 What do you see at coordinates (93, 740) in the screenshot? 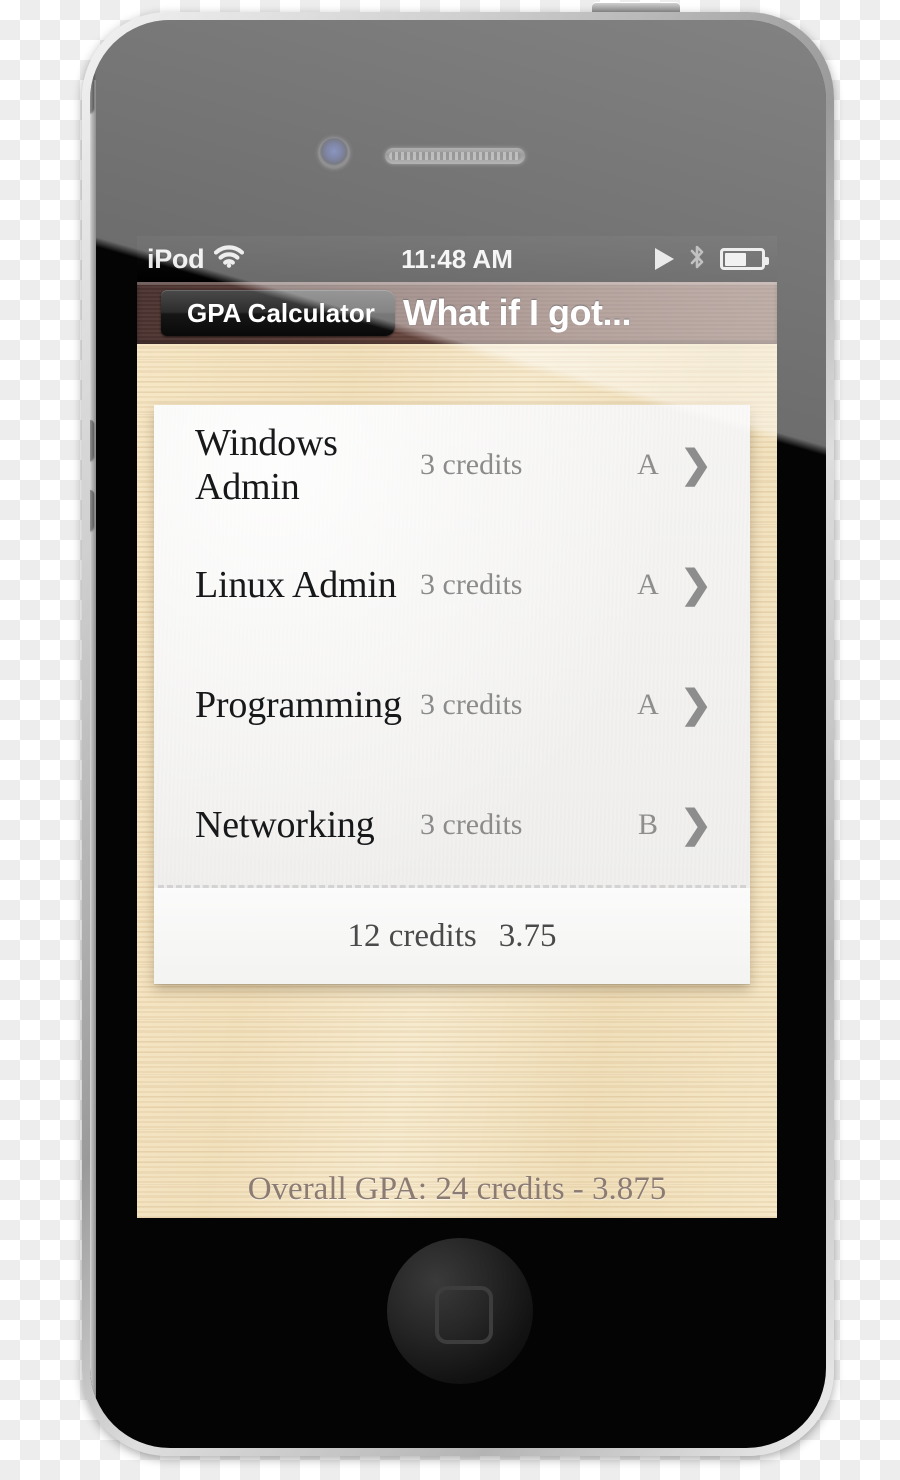
I see `phone-side-band` at bounding box center [93, 740].